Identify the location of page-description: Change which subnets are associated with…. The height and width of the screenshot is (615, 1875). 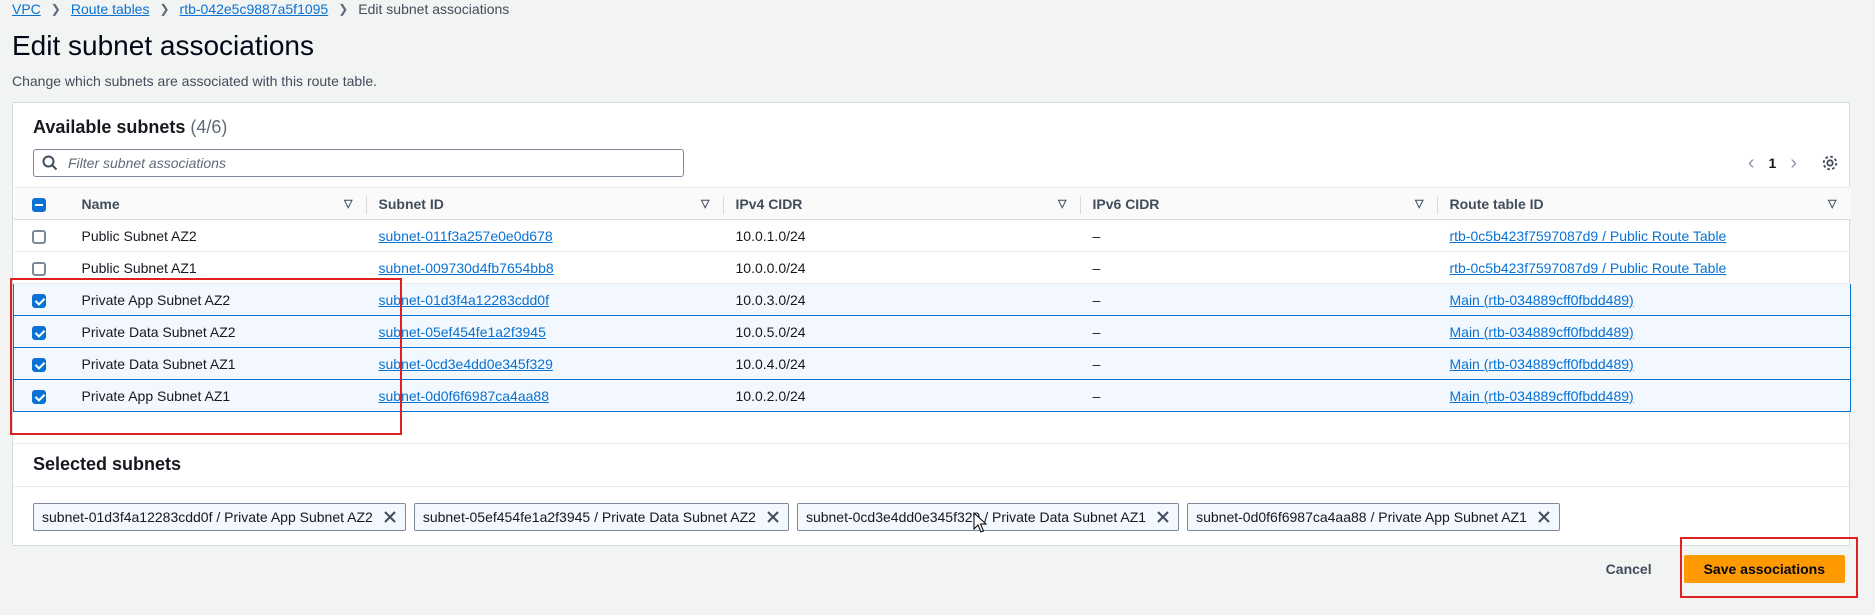
(194, 81).